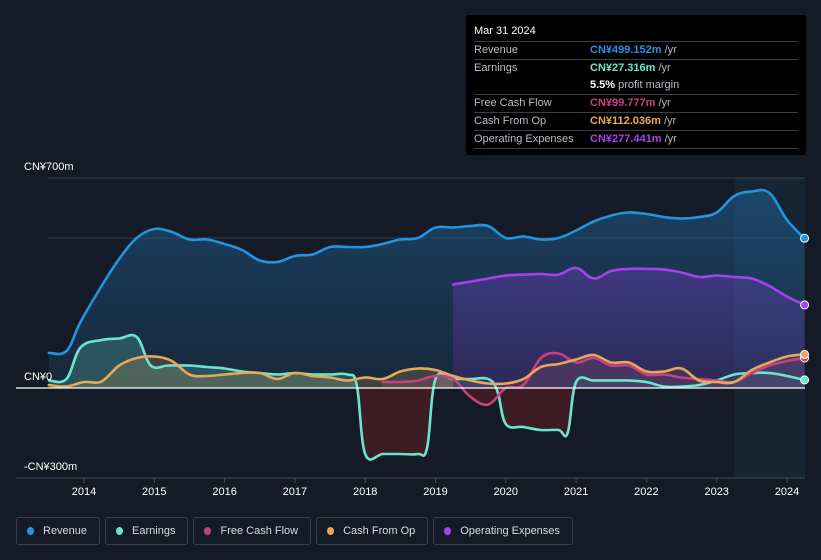 The image size is (821, 560). What do you see at coordinates (513, 103) in the screenshot?
I see `tooltip-label: Free Cash Flow` at bounding box center [513, 103].